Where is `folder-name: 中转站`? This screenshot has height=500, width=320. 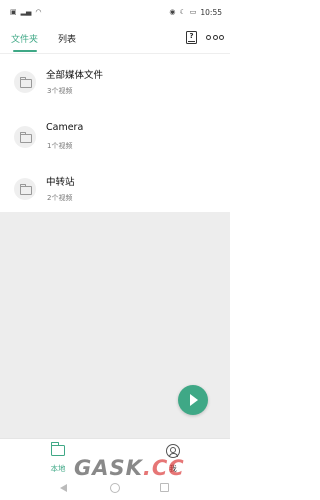 folder-name: 中转站 is located at coordinates (60, 182).